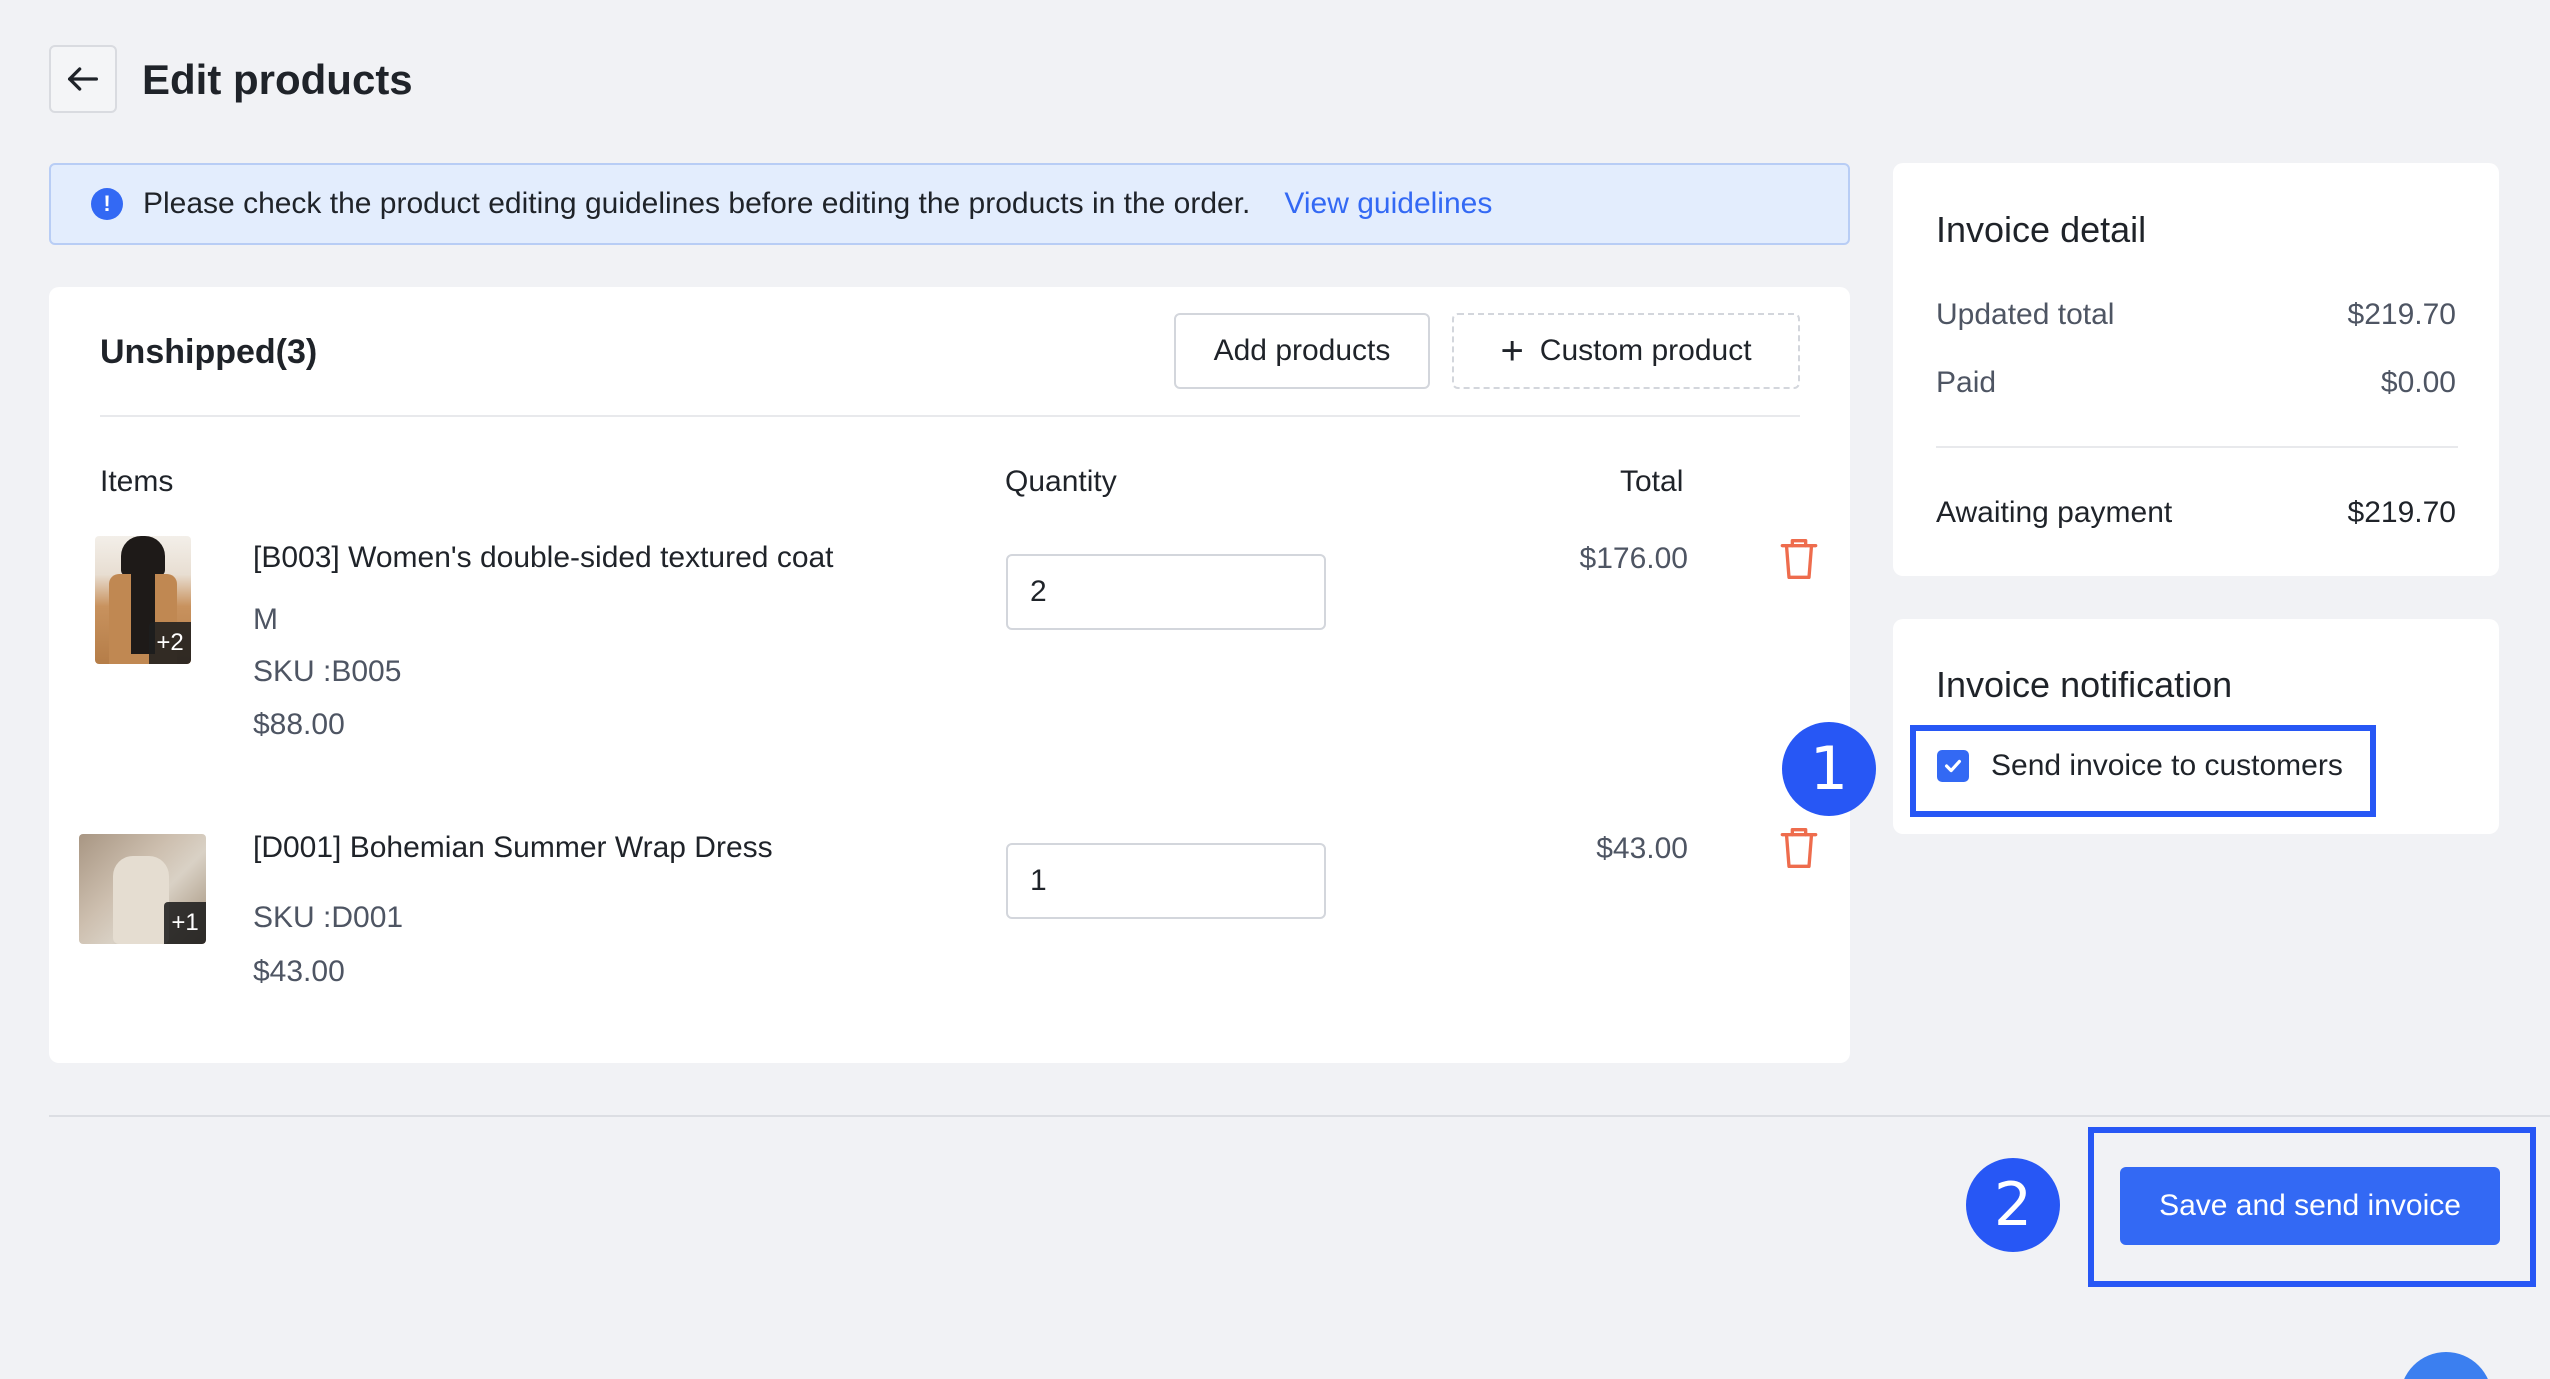 This screenshot has width=2550, height=1379. Describe the element at coordinates (2310, 1206) in the screenshot. I see `save-and-send-invoice-button: Save and send invoice` at that location.